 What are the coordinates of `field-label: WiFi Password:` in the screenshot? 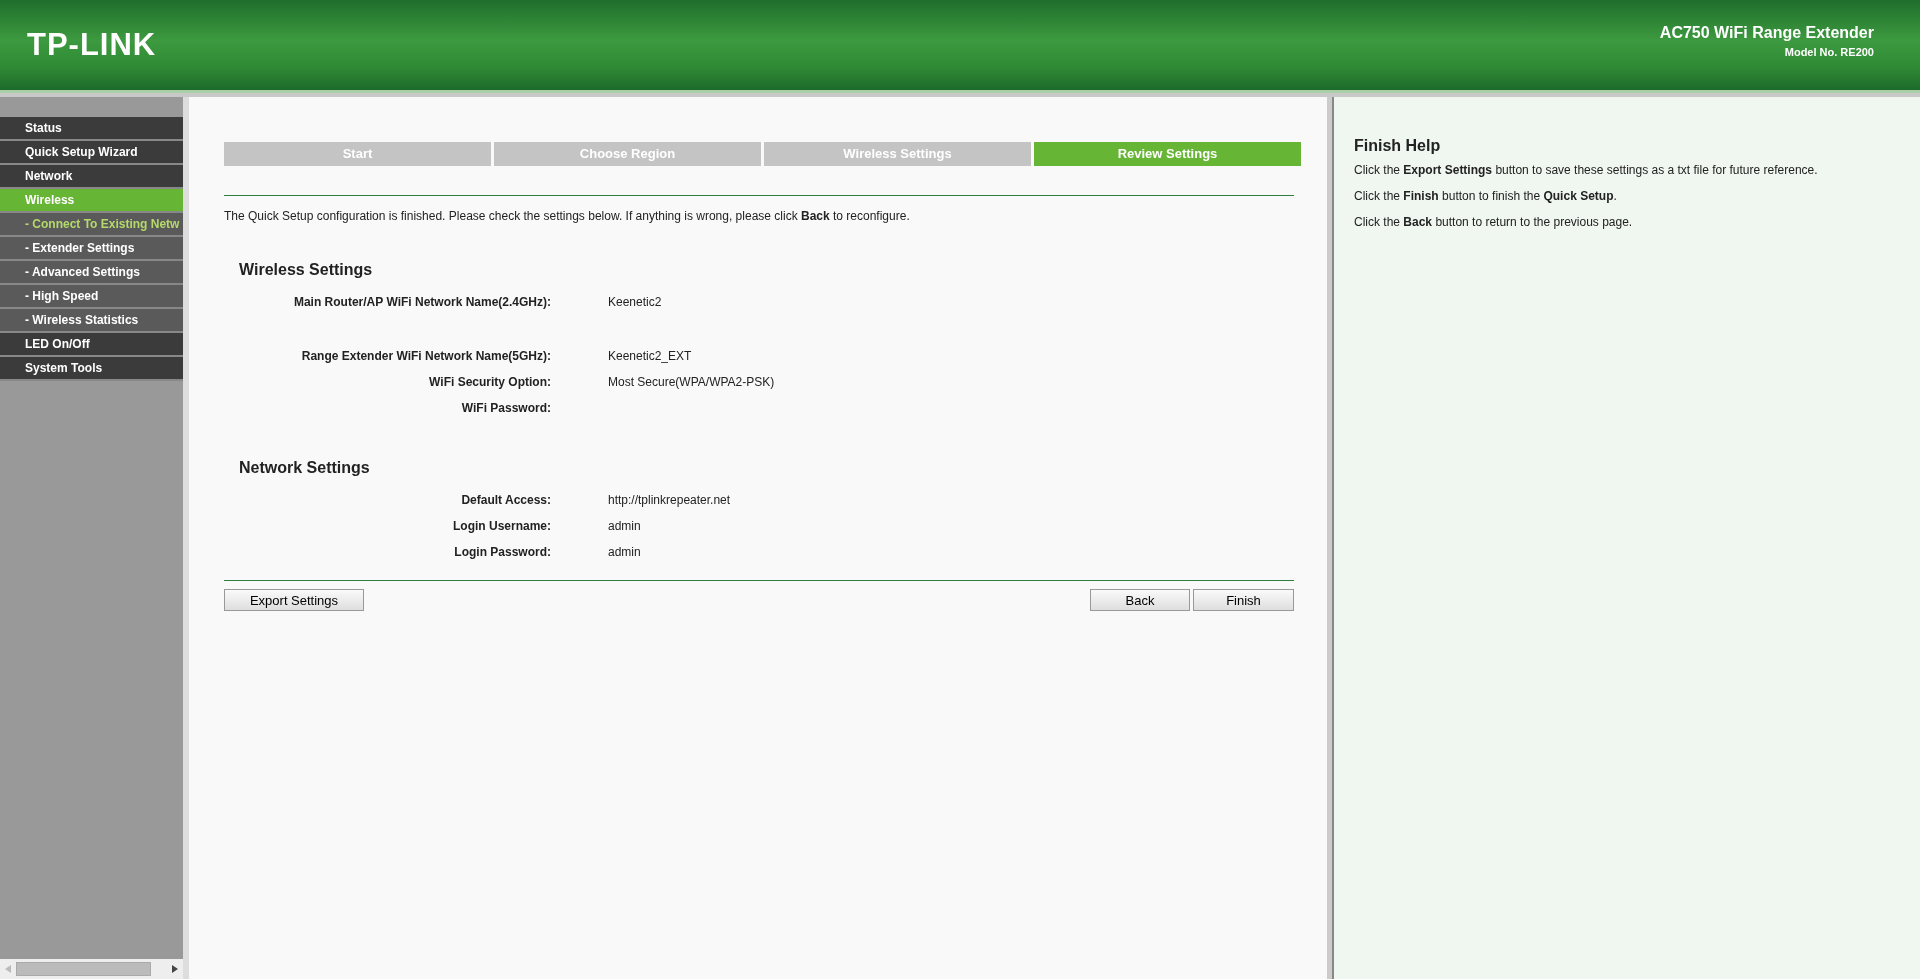 It's located at (505, 408).